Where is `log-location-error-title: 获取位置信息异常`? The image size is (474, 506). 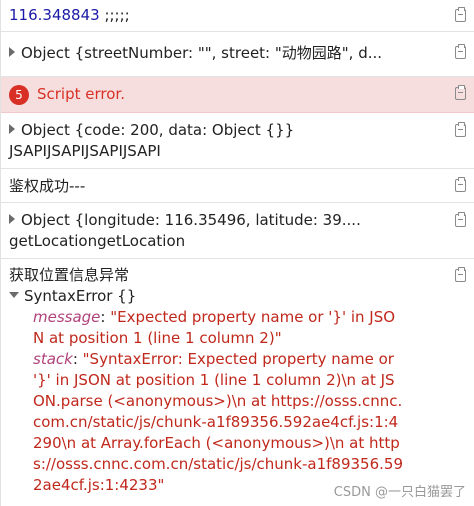
log-location-error-title: 获取位置信息异常 is located at coordinates (69, 275).